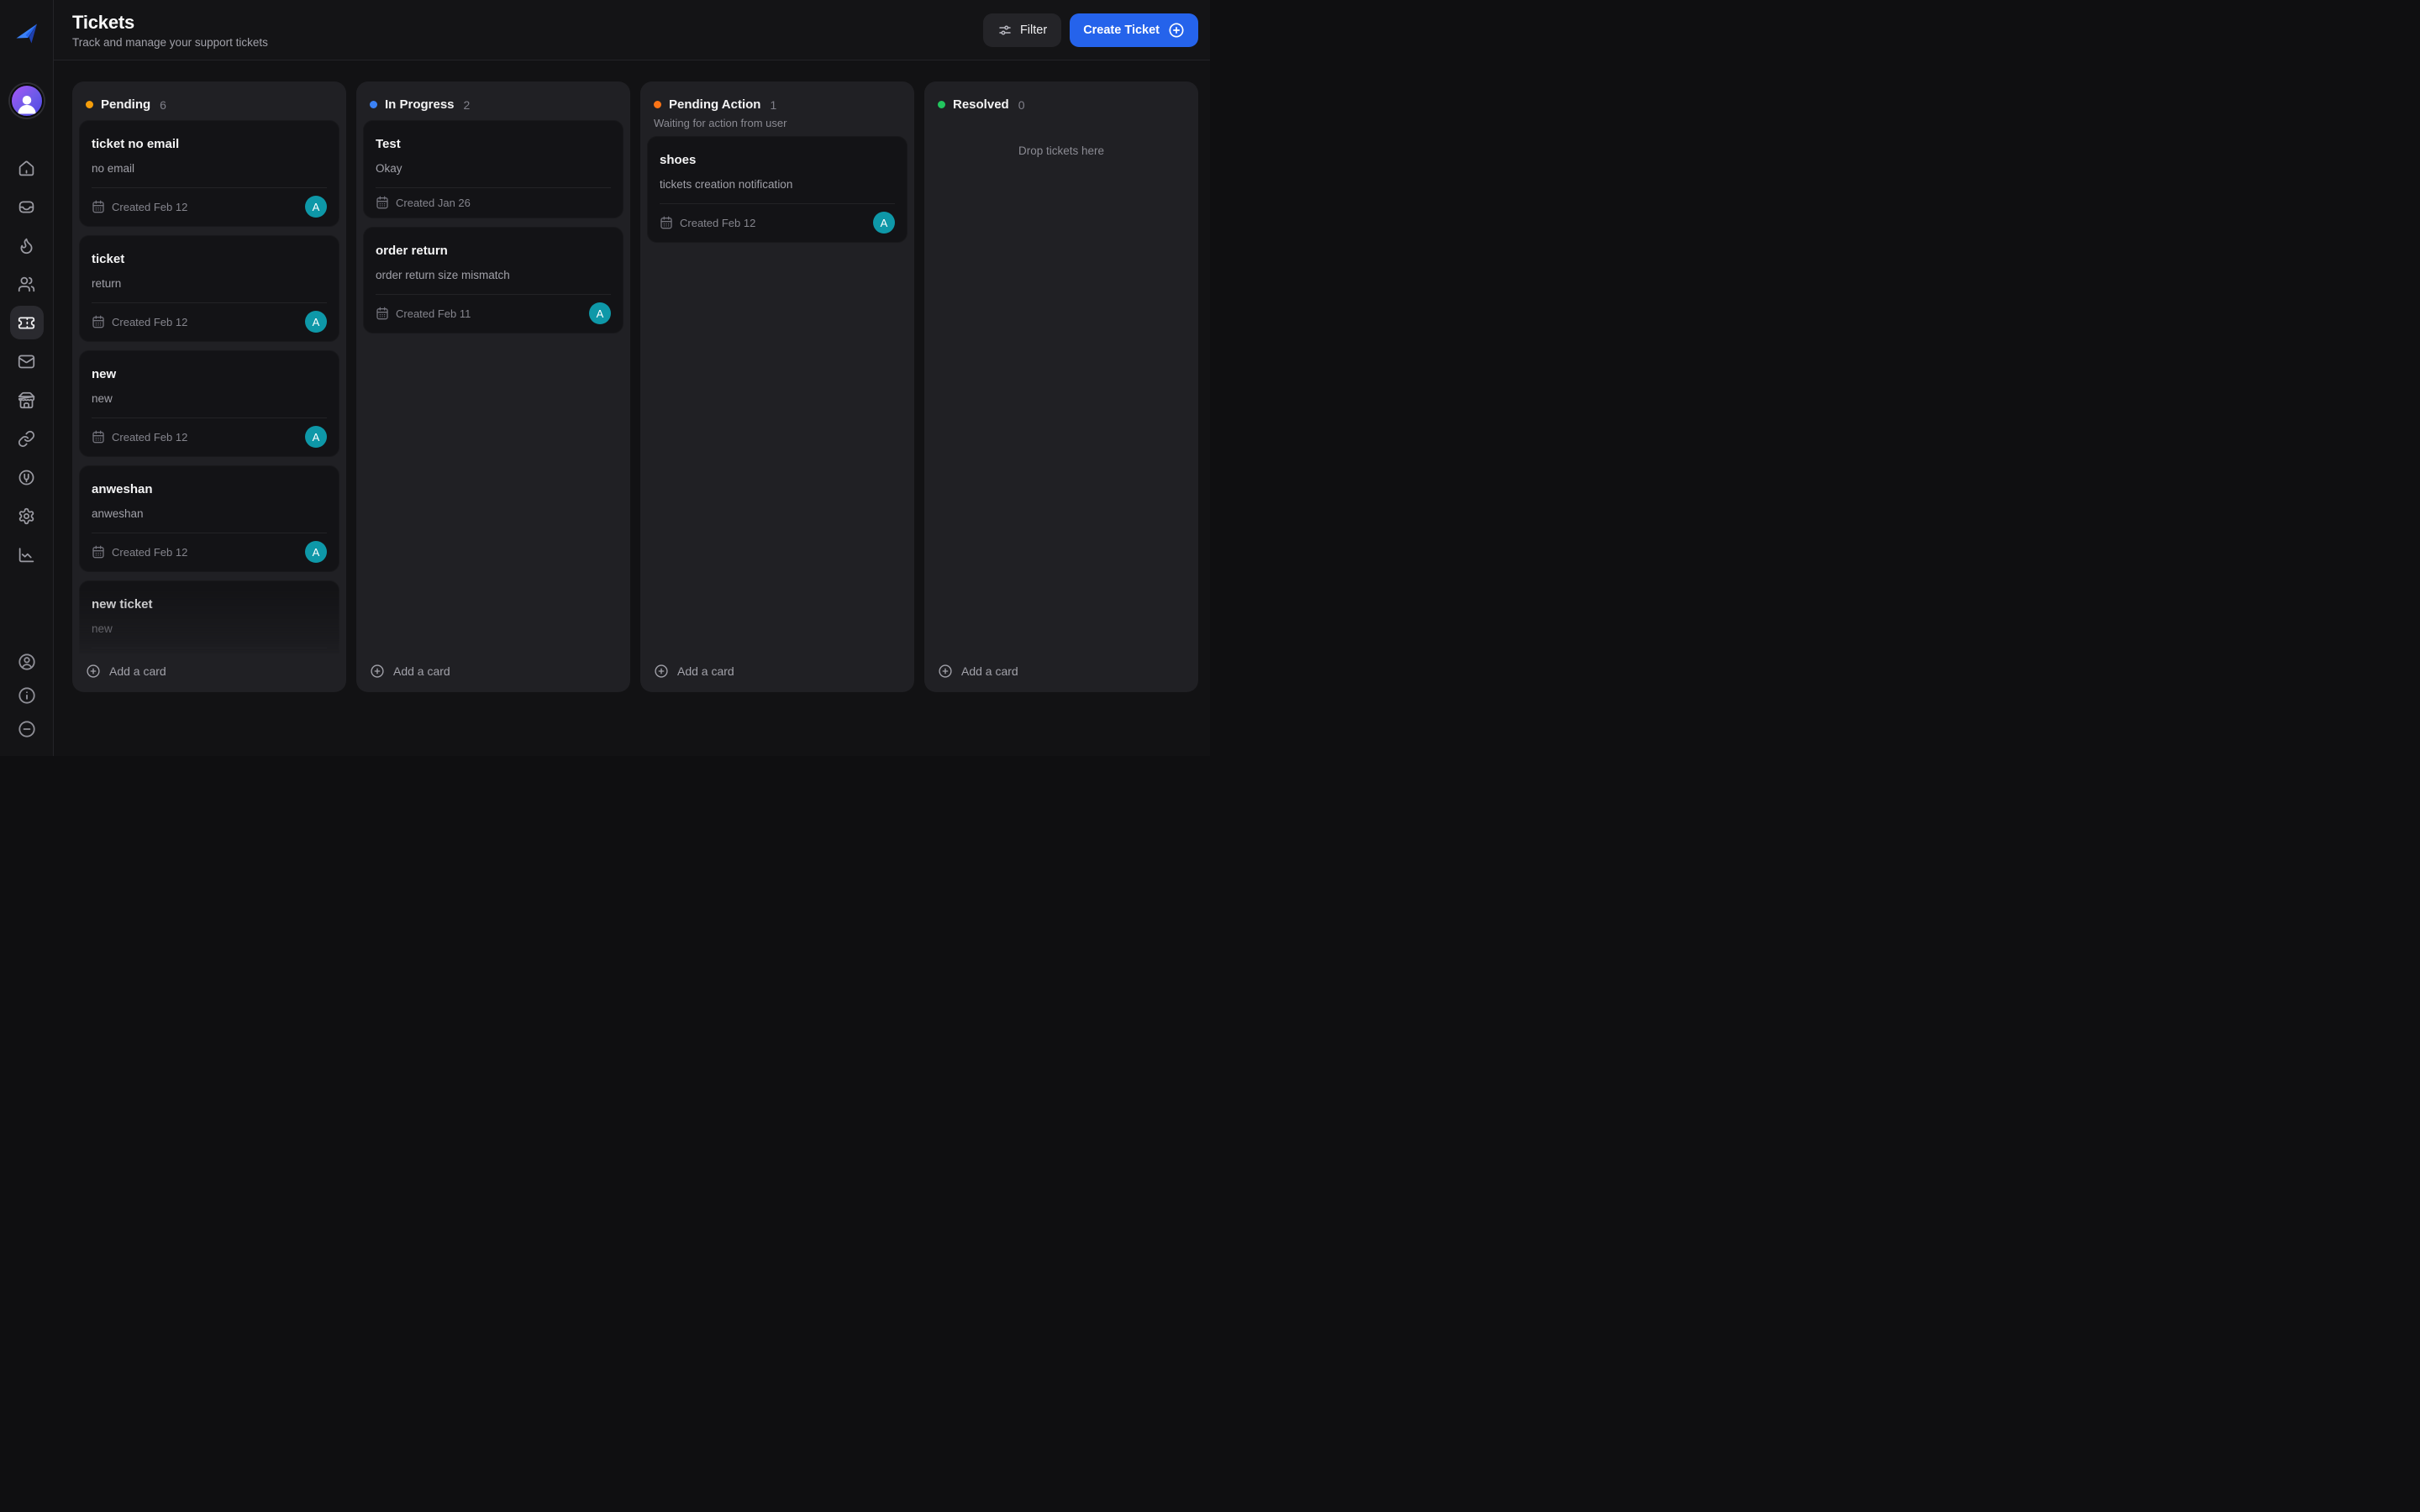 This screenshot has width=2420, height=1512. Describe the element at coordinates (109, 259) in the screenshot. I see `ticket-title: ticket` at that location.